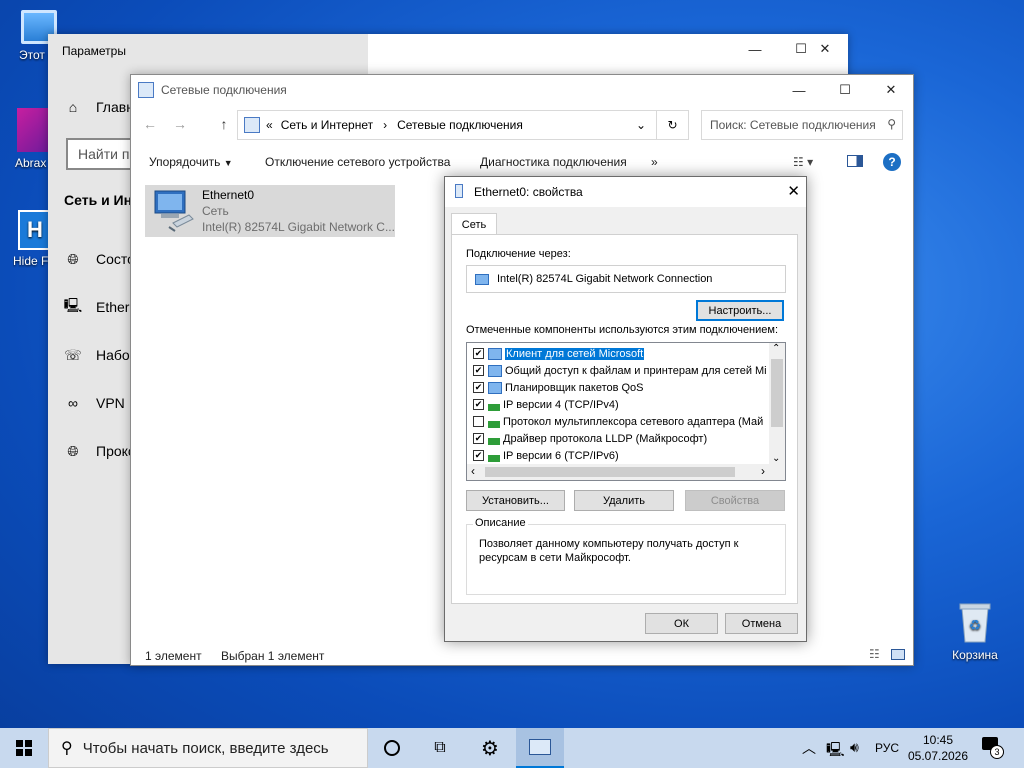 Image resolution: width=1024 pixels, height=768 pixels. I want to click on network-folder-icon, so click(252, 125).